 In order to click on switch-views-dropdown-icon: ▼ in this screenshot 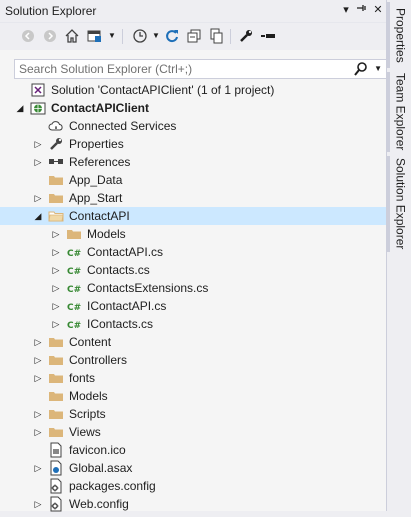, I will do `click(112, 36)`.